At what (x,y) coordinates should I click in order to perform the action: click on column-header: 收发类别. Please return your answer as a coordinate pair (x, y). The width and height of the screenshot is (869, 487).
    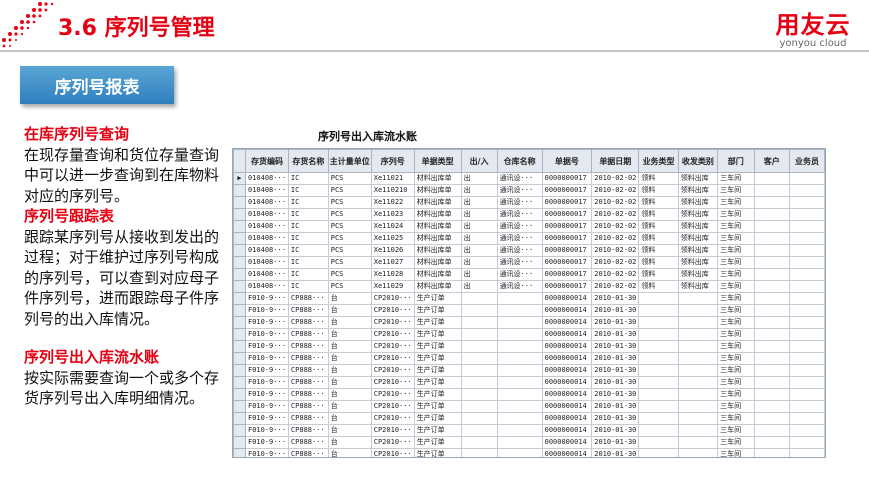
    Looking at the image, I should click on (698, 161).